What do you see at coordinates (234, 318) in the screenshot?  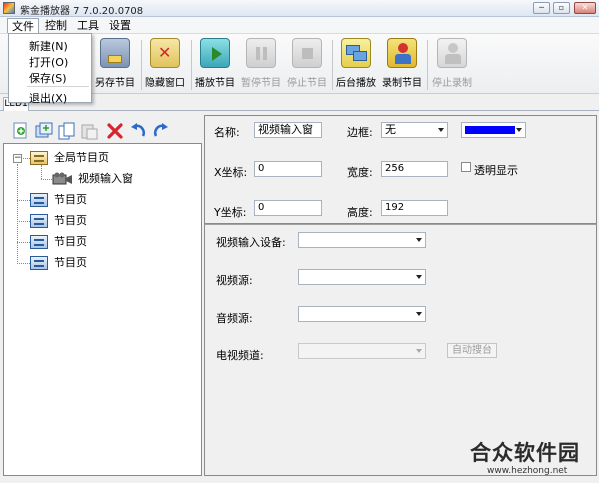 I see `audio-source-label: 音频源:` at bounding box center [234, 318].